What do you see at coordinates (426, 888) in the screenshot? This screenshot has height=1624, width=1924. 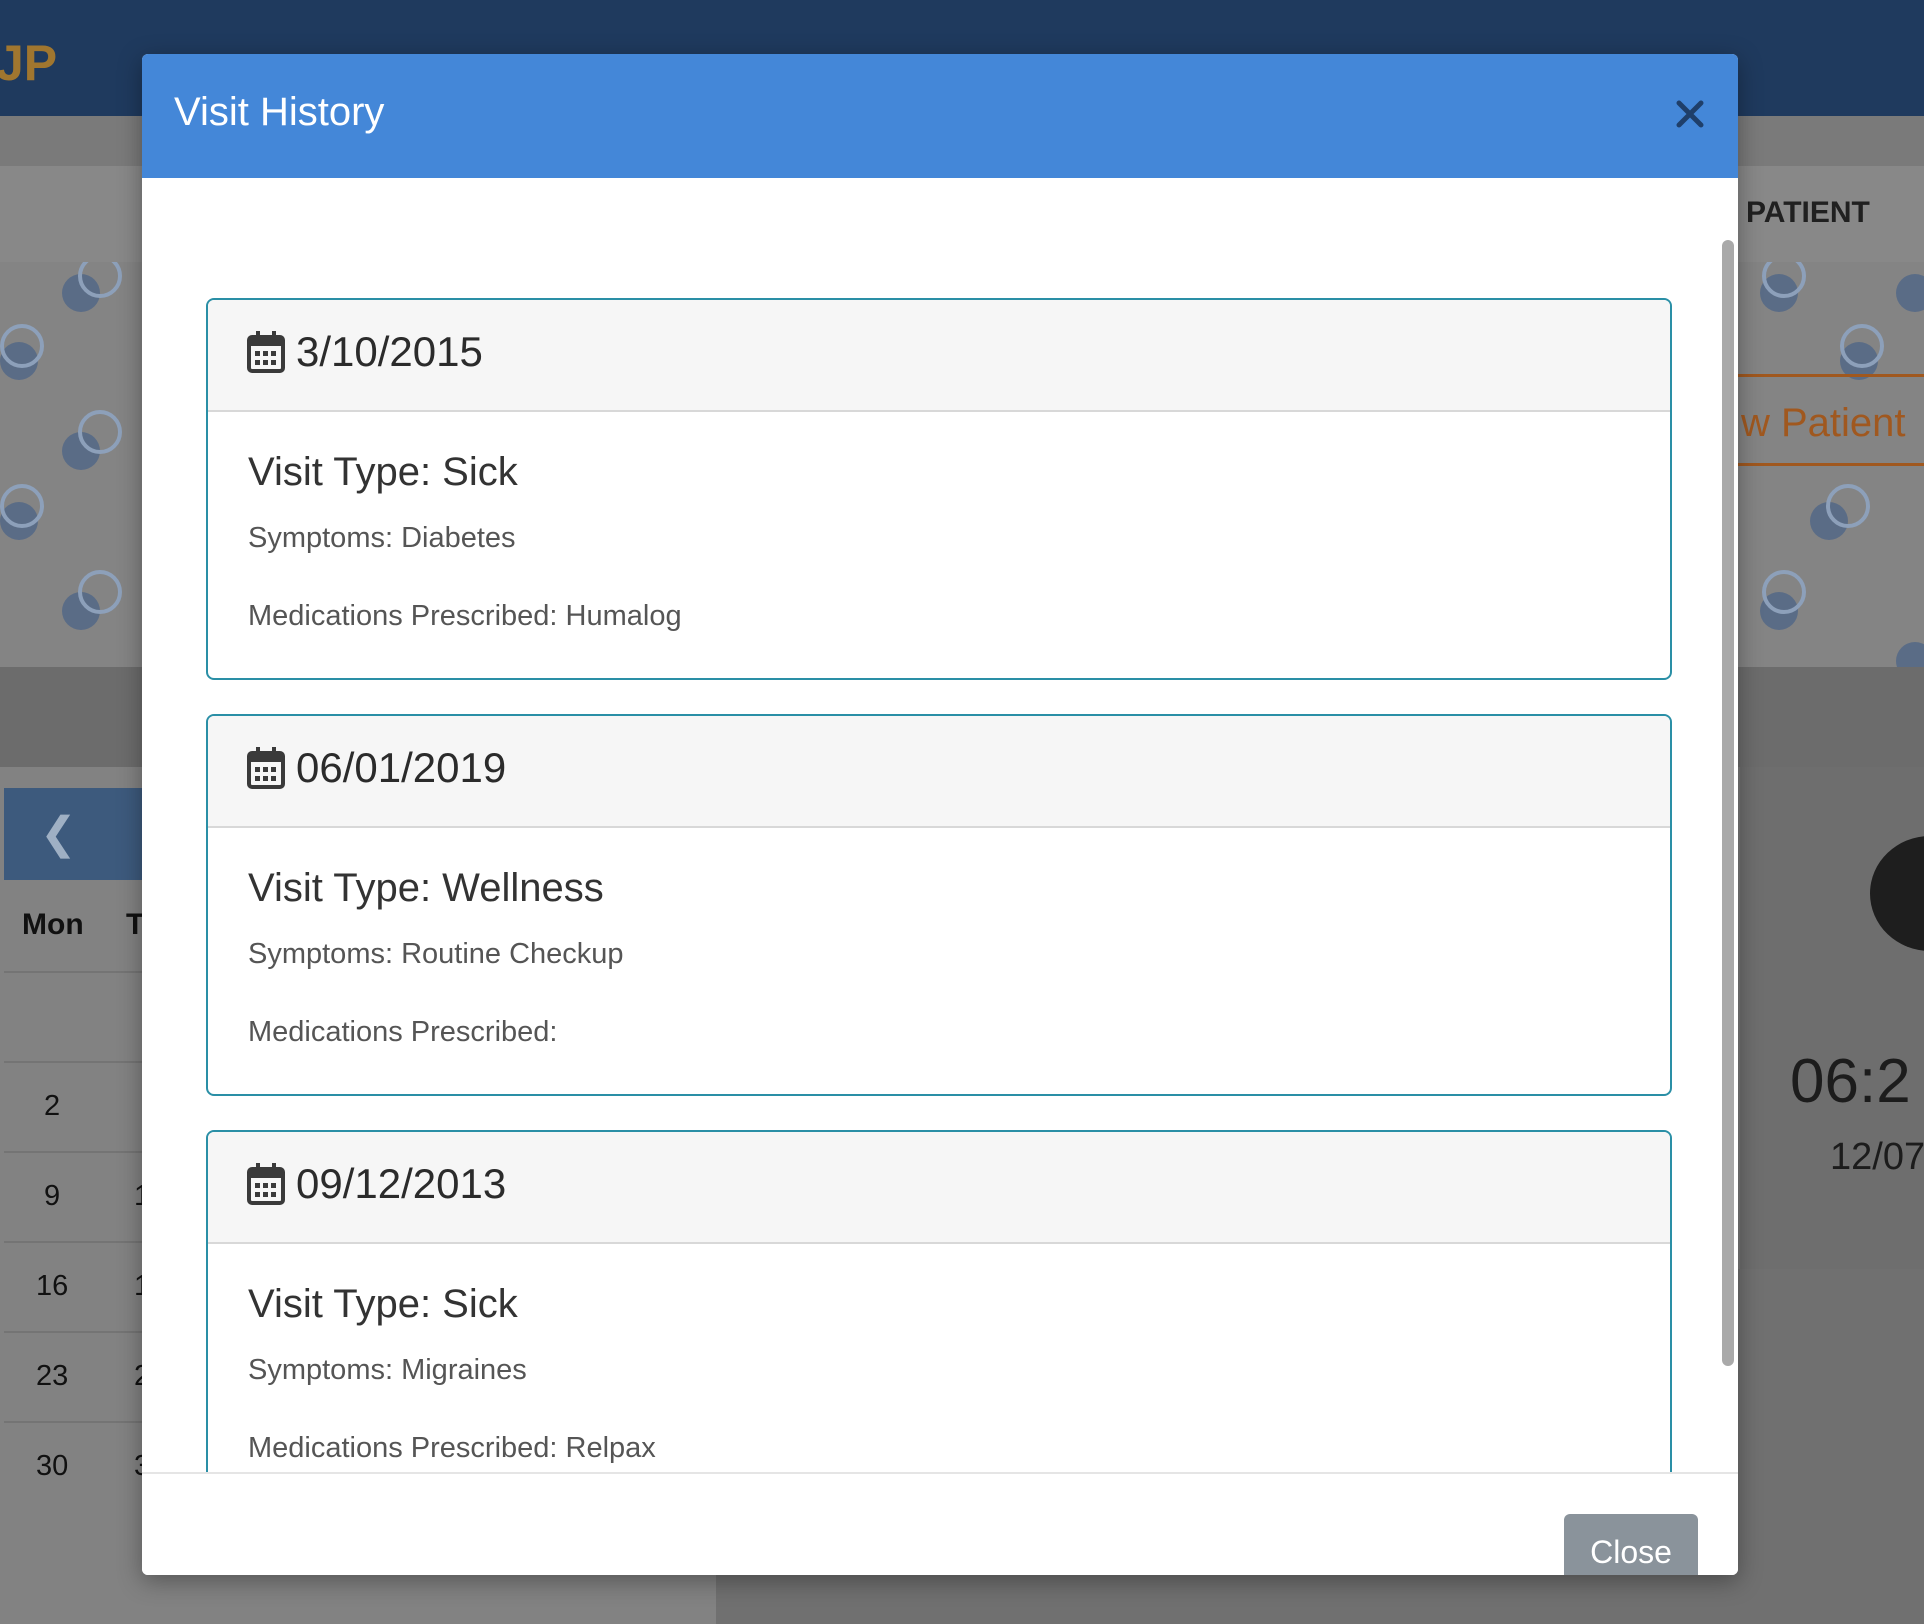 I see `visit-type: Visit Type: Wellness` at bounding box center [426, 888].